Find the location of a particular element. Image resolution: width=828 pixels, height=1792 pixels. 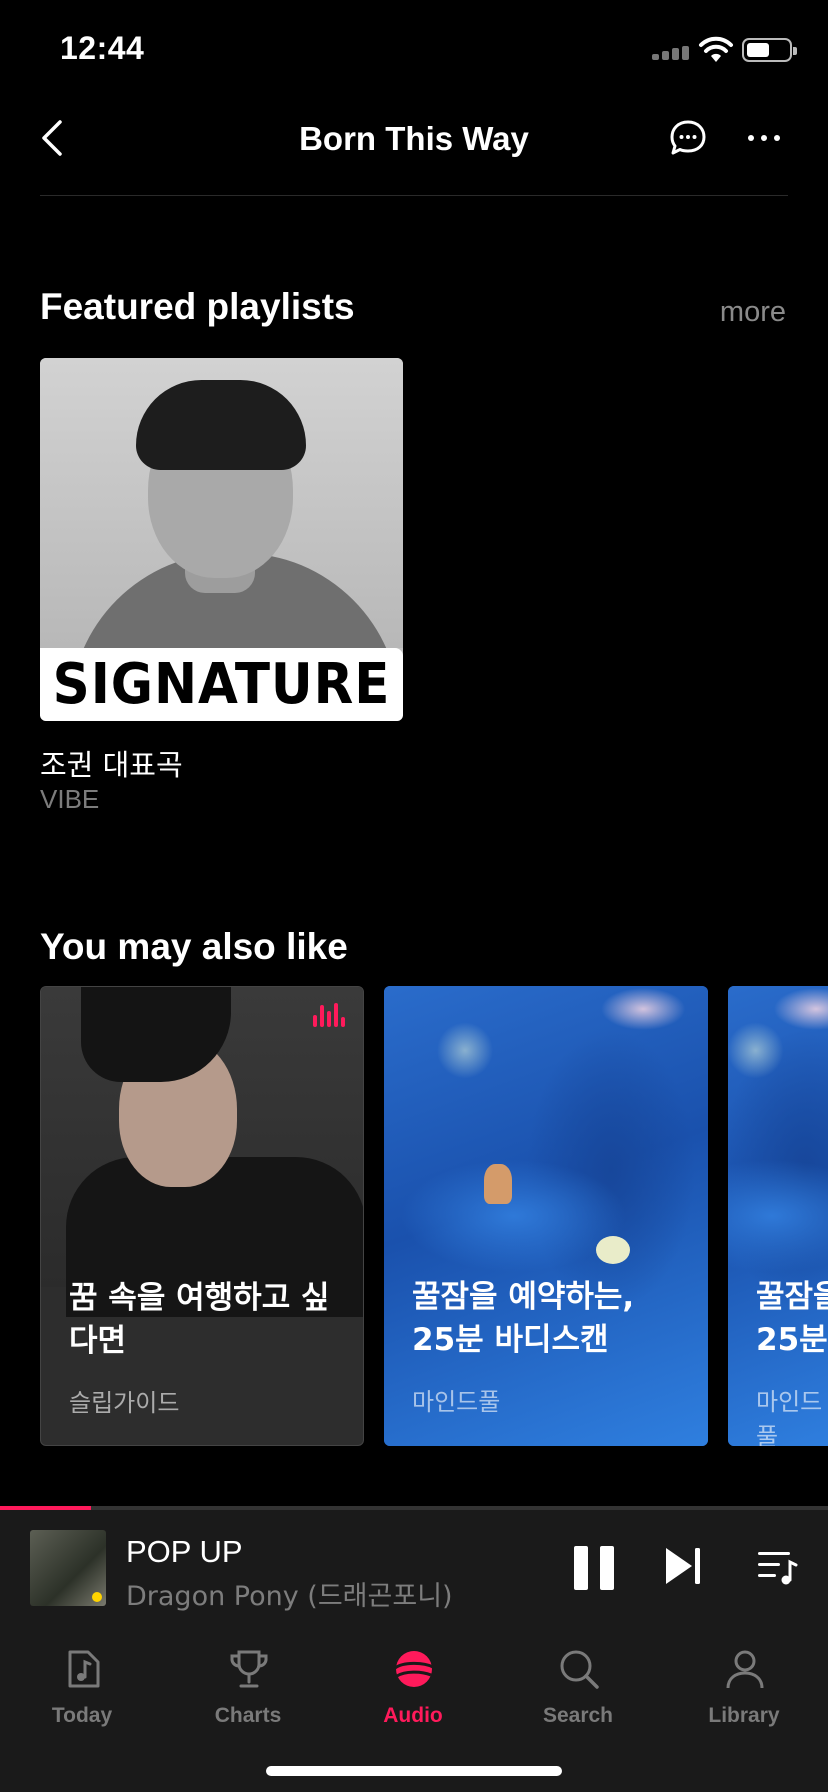

tab-library: Library is located at coordinates (744, 1688).